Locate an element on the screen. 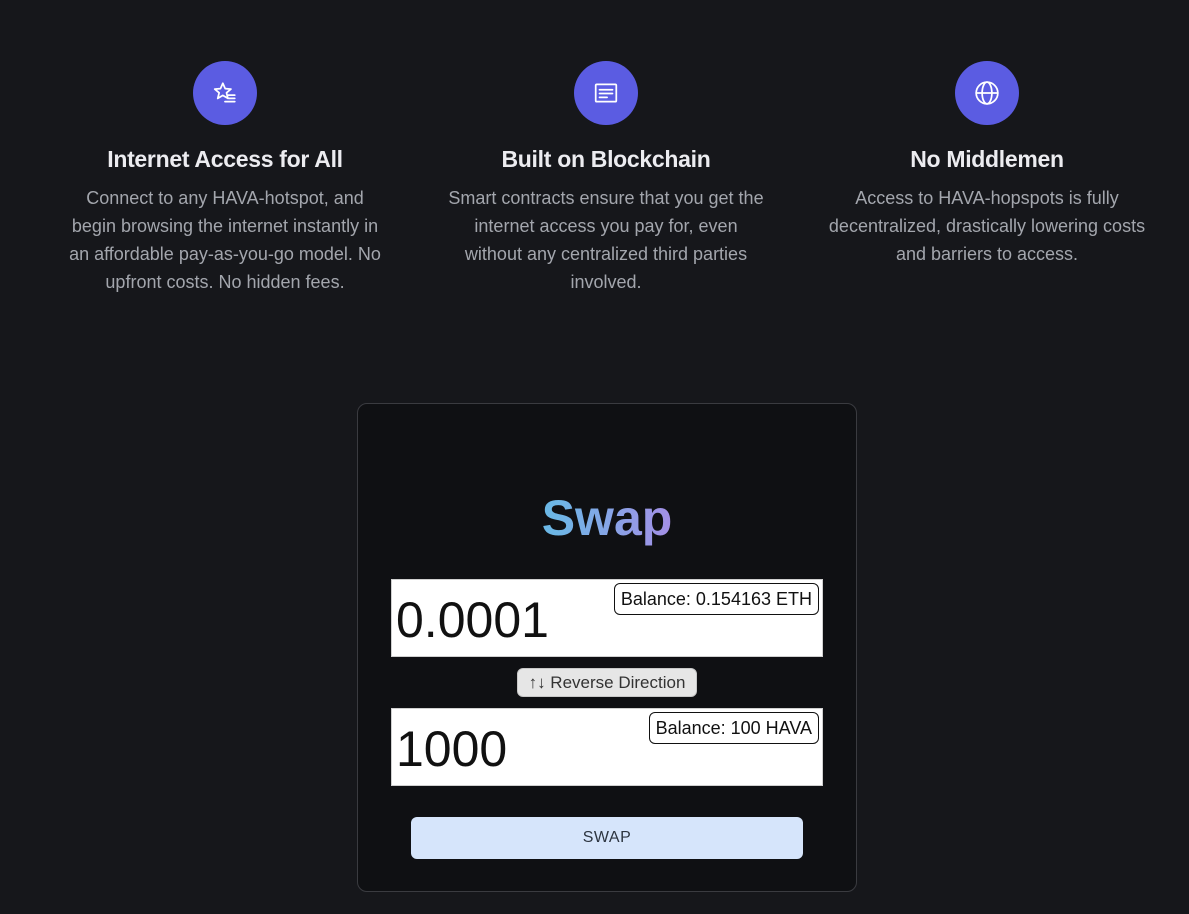 This screenshot has width=1189, height=914. feature-title: Internet Access for All is located at coordinates (225, 159).